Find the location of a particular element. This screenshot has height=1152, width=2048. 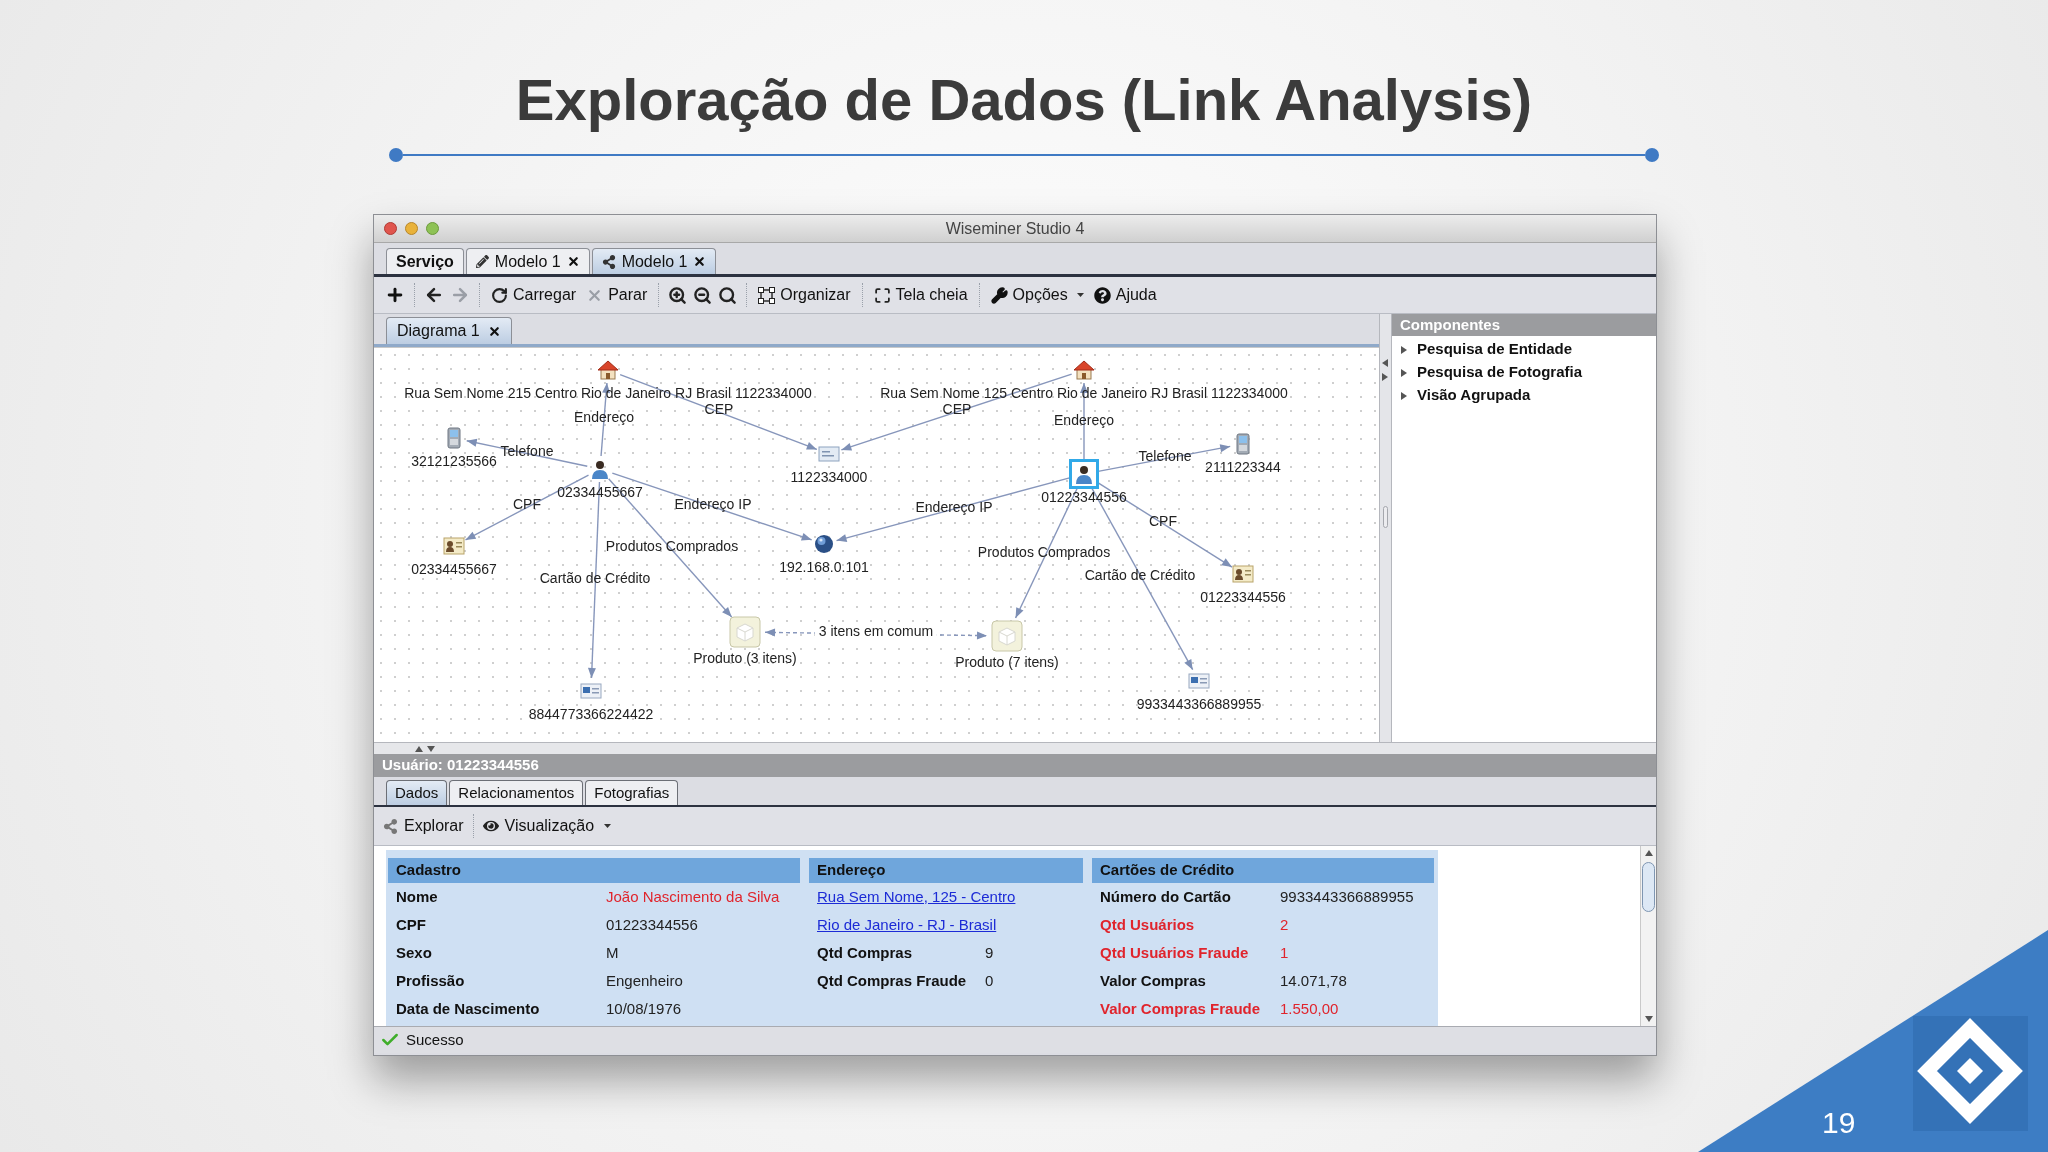

toolbar-button: Tela cheia is located at coordinates (920, 295).